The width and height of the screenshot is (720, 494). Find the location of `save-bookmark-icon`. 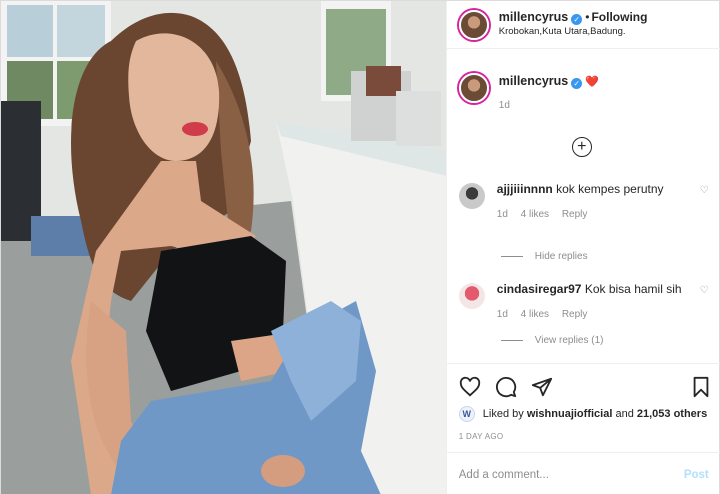

save-bookmark-icon is located at coordinates (701, 387).